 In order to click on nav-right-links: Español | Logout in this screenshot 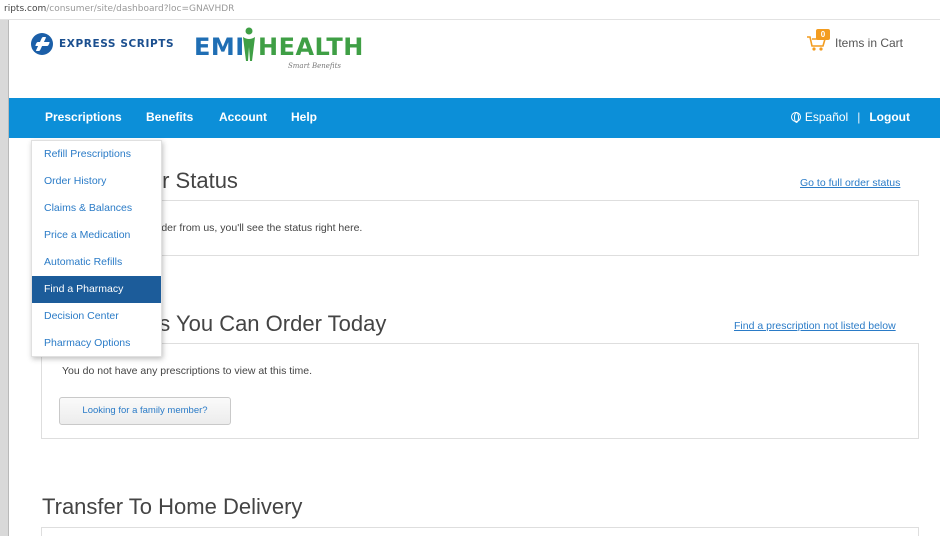, I will do `click(850, 117)`.